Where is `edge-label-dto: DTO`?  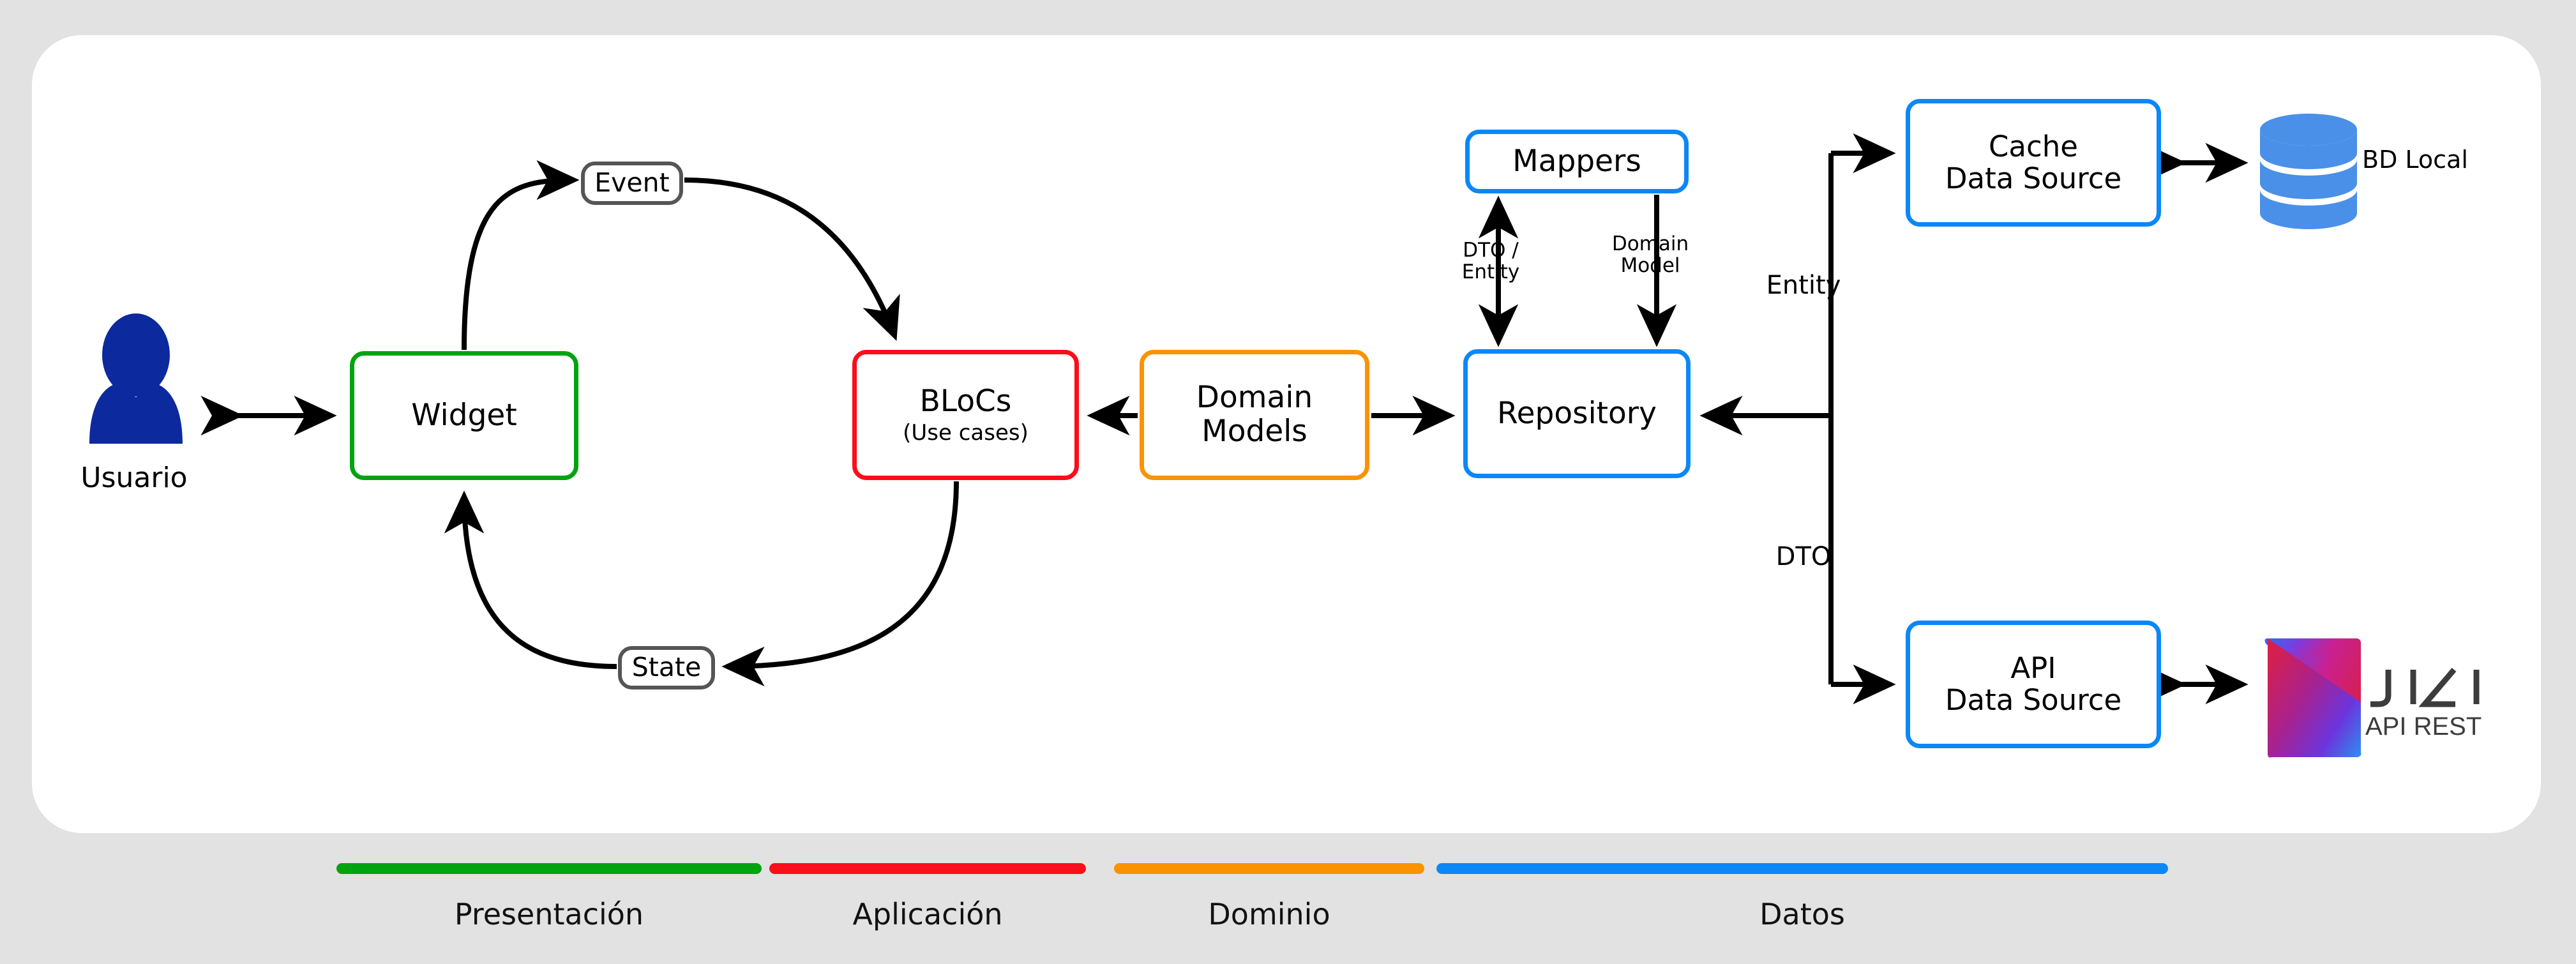 edge-label-dto: DTO is located at coordinates (1803, 556).